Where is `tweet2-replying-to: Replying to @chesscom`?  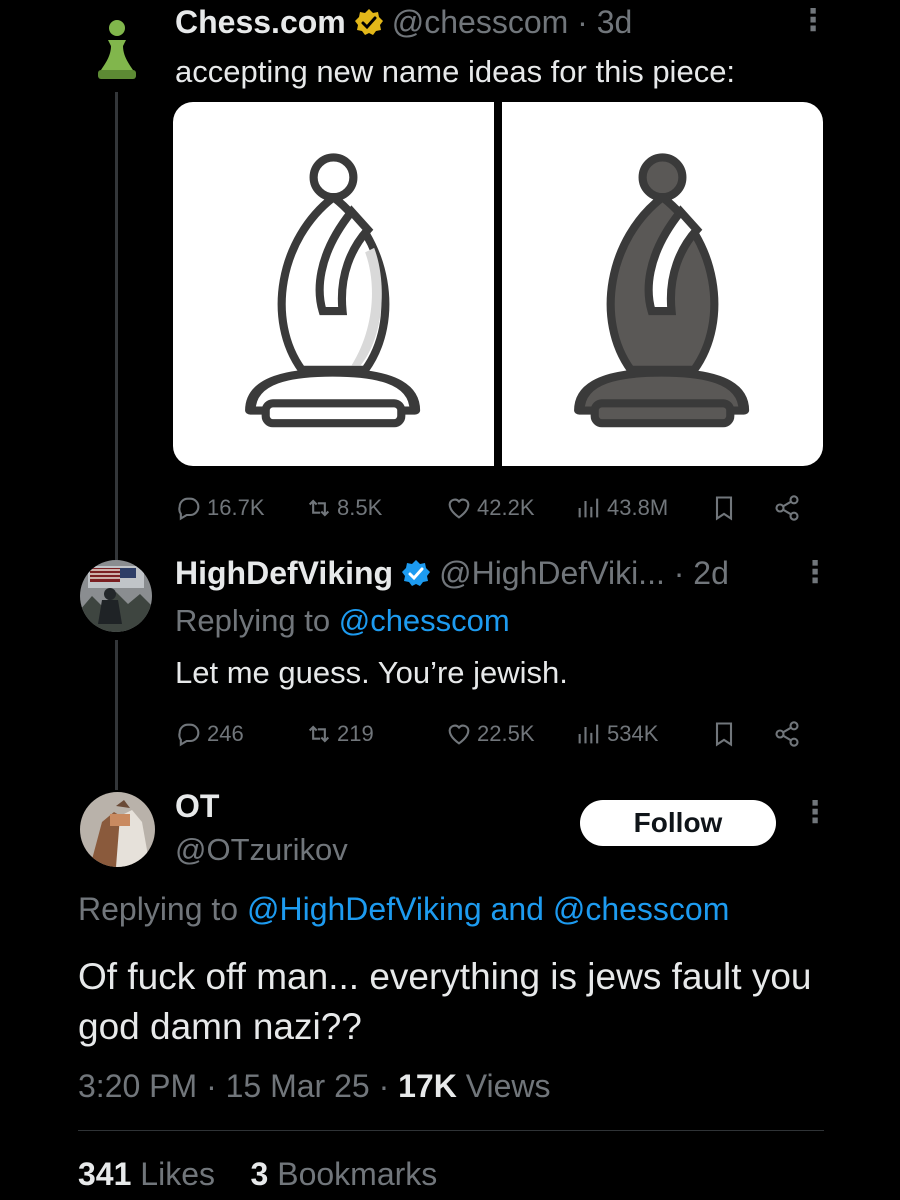 tweet2-replying-to: Replying to @chesscom is located at coordinates (342, 621).